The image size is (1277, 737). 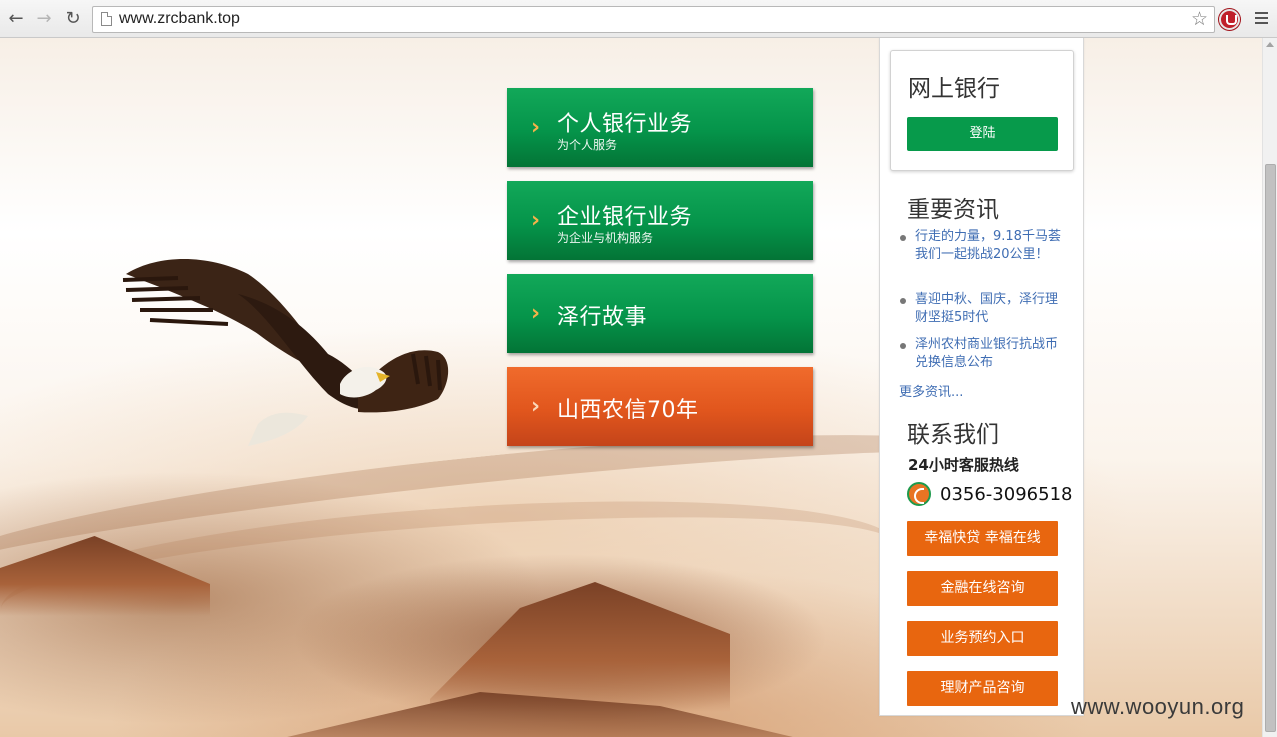 I want to click on quick-loan-button: 幸福快贷 幸福在线, so click(x=982, y=538).